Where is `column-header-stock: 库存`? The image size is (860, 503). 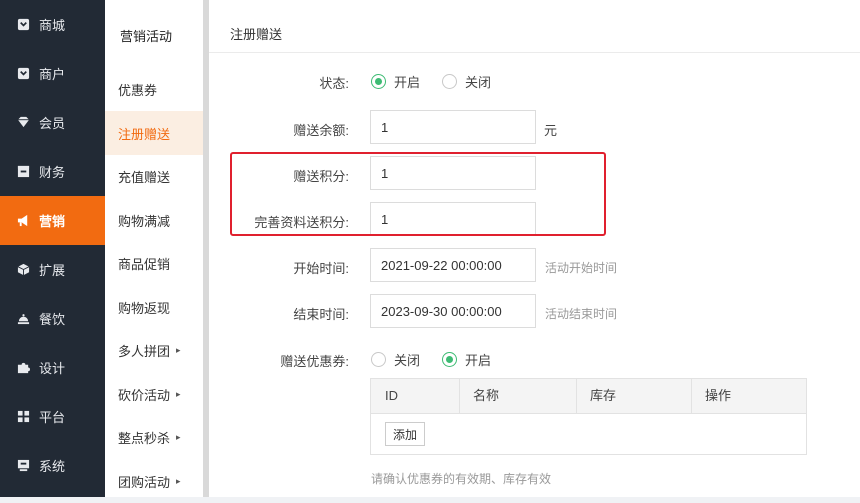
column-header-stock: 库存 is located at coordinates (603, 396).